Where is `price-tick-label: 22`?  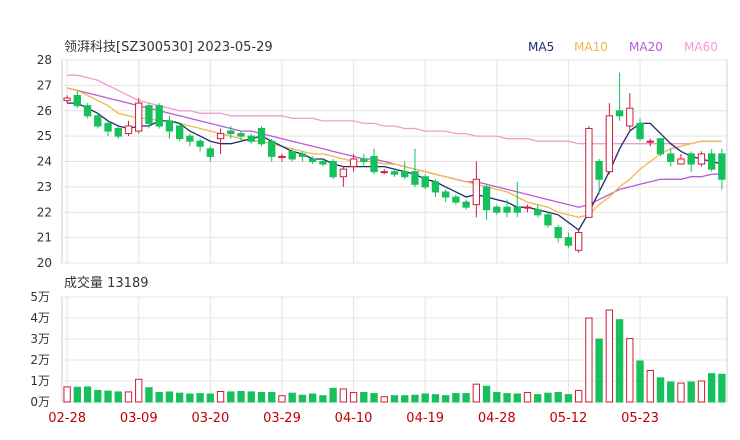
price-tick-label: 22 is located at coordinates (44, 212).